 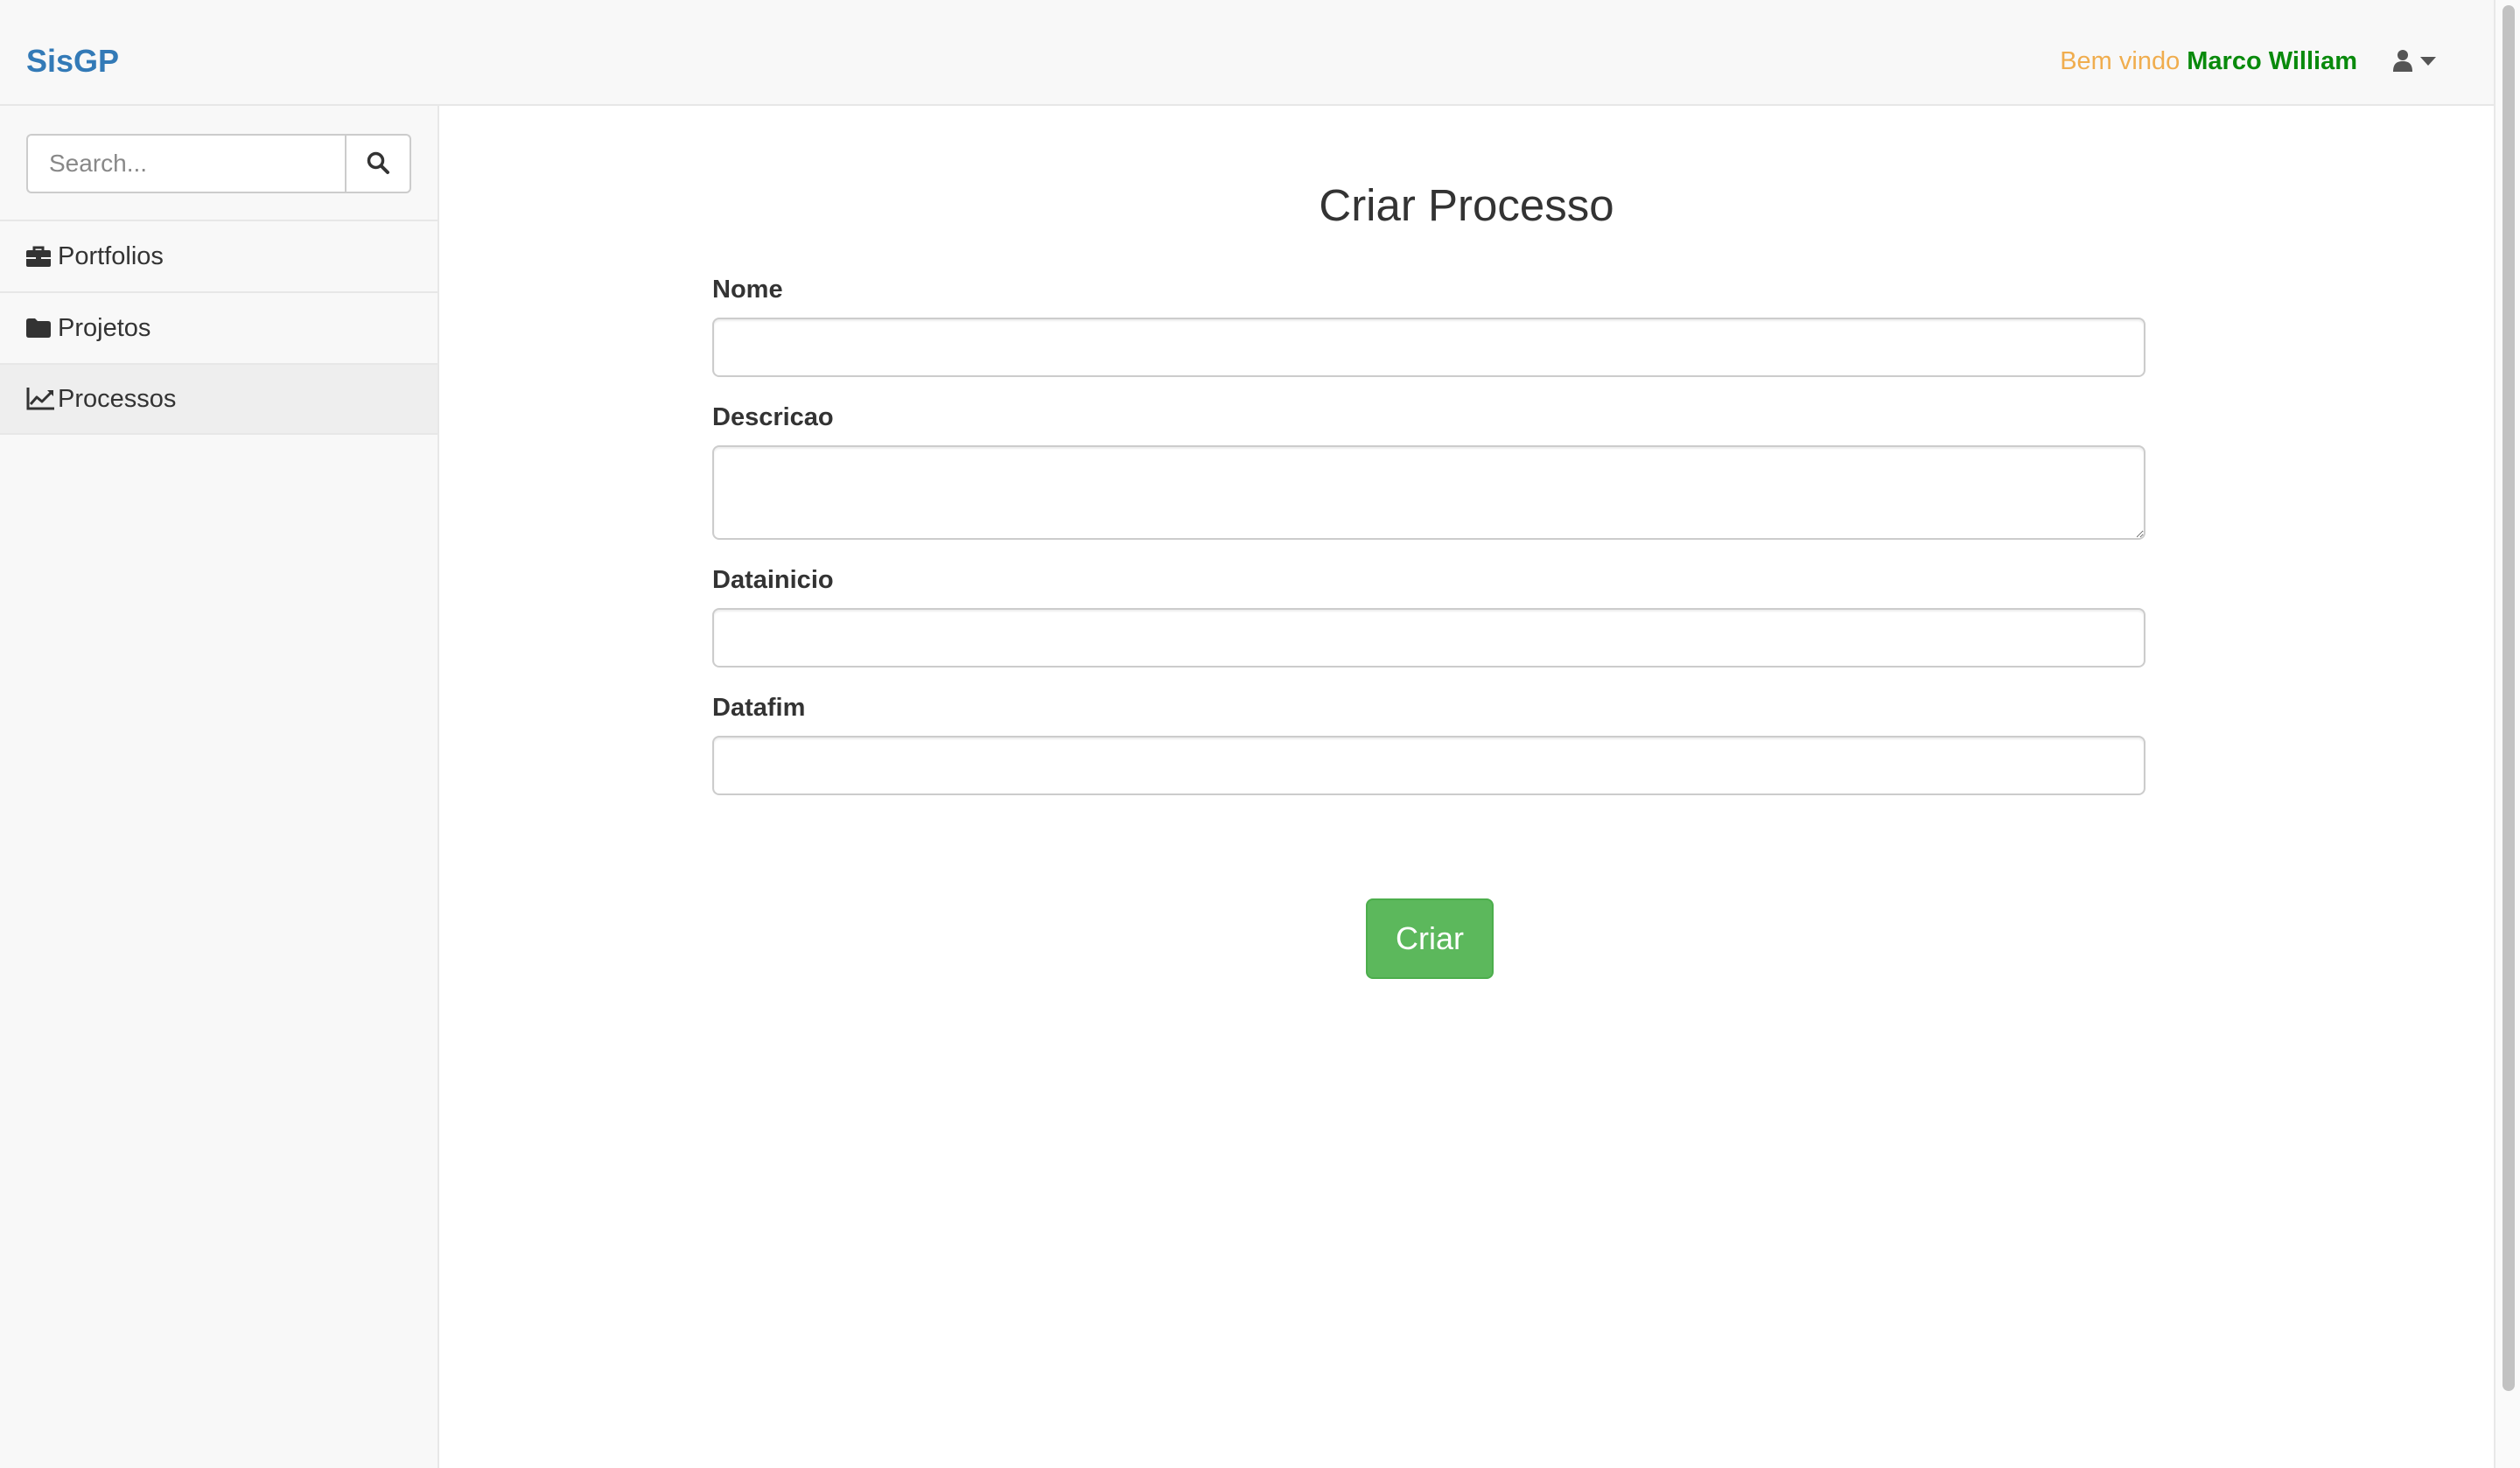 I want to click on form-group-datainicio: Datainicio, so click(x=1429, y=616).